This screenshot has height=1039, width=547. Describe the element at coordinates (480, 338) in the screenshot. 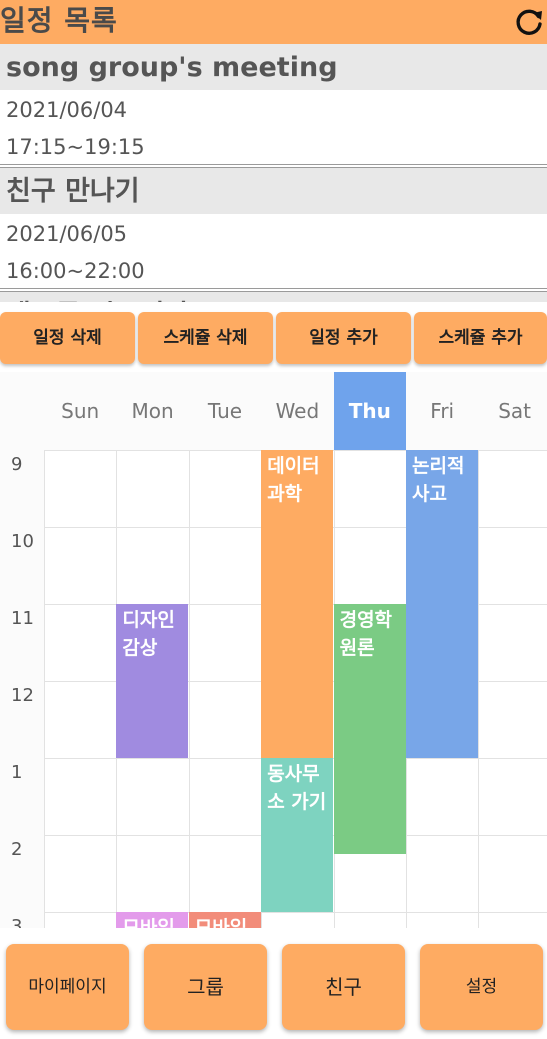

I see `add-schedule-button: 스케쥴 추가` at that location.